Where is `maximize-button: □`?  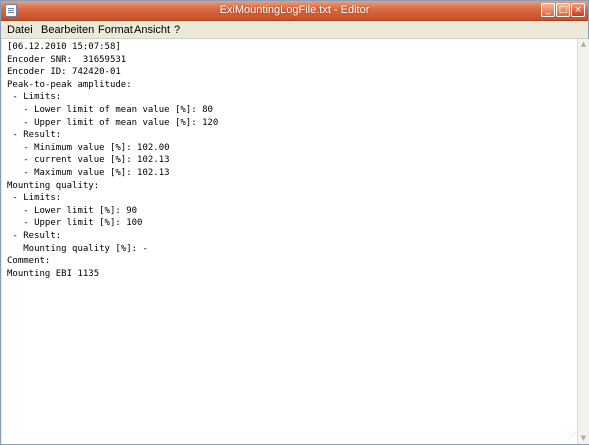 maximize-button: □ is located at coordinates (563, 10).